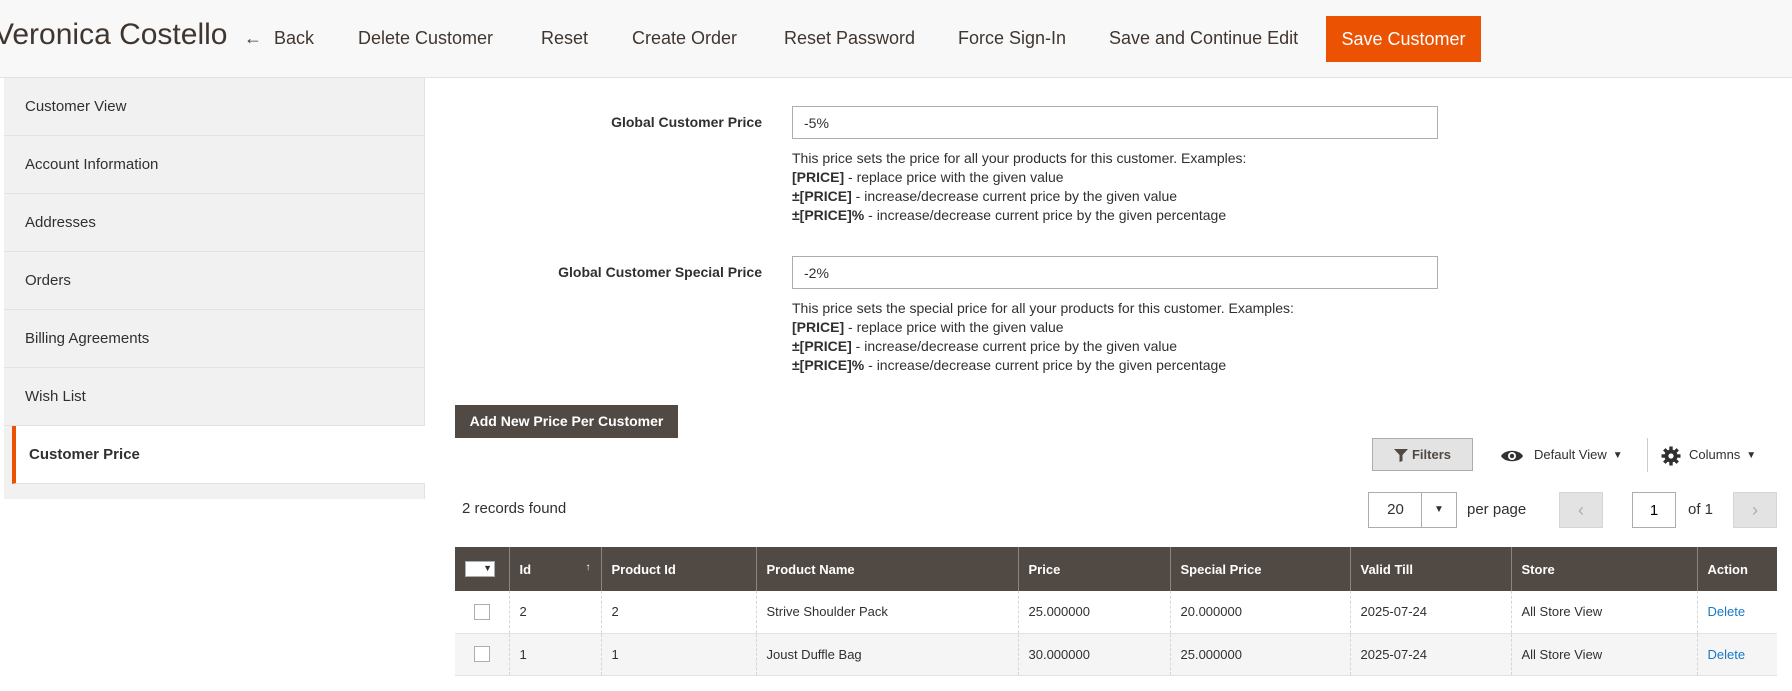  Describe the element at coordinates (564, 38) in the screenshot. I see `reset-button: Reset` at that location.